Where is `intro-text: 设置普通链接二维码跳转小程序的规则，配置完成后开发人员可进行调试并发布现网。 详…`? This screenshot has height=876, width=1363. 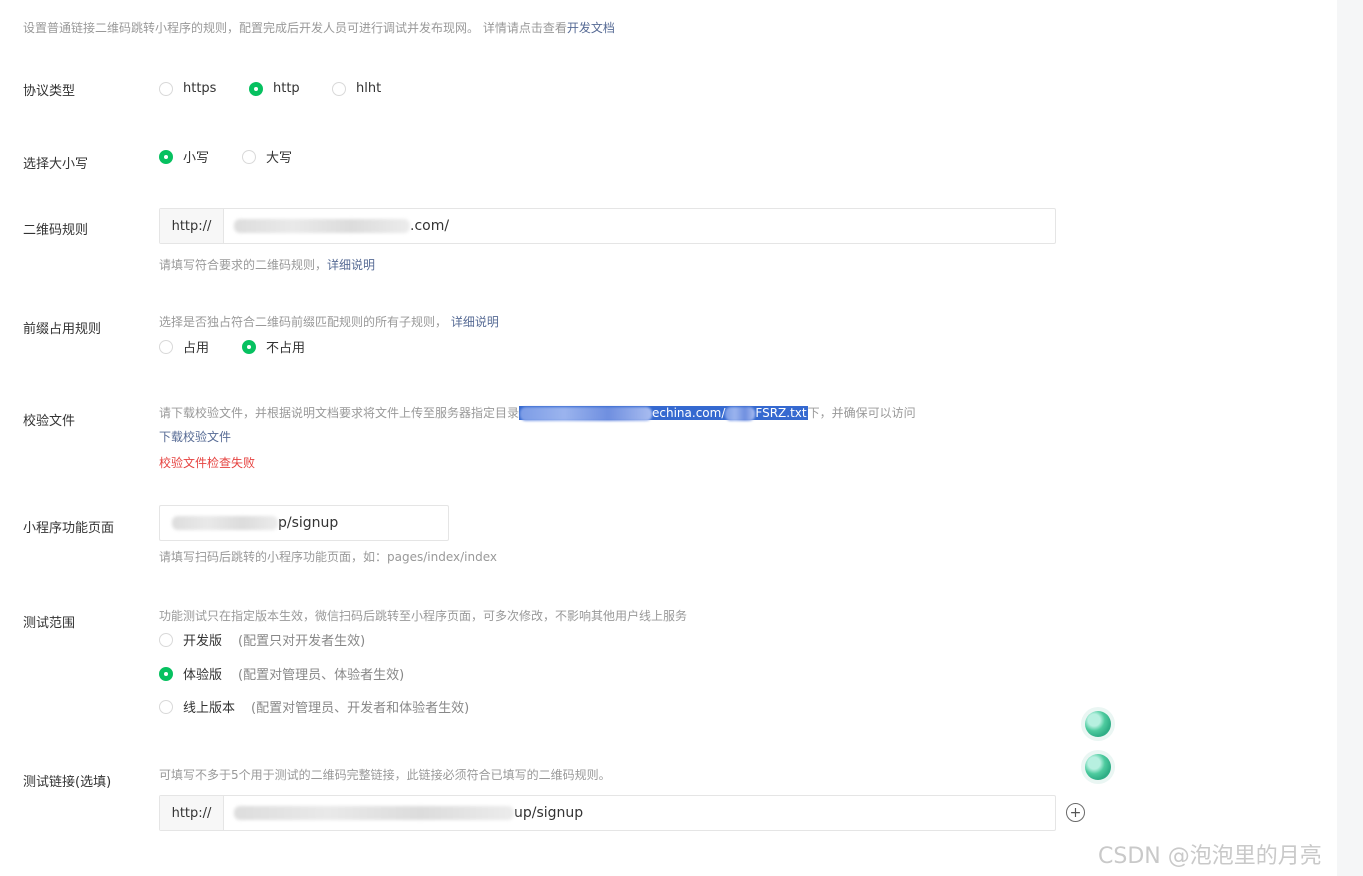
intro-text: 设置普通链接二维码跳转小程序的规则，配置完成后开发人员可进行调试并发布现网。 详… is located at coordinates (319, 27).